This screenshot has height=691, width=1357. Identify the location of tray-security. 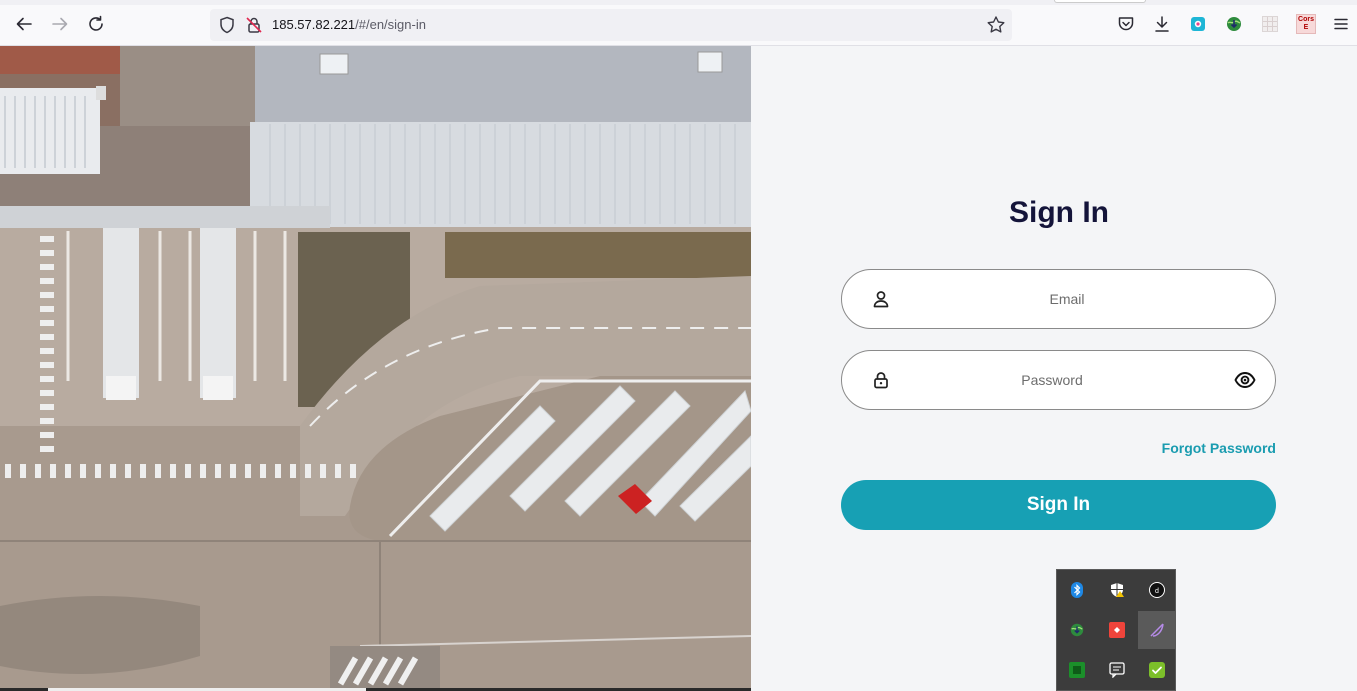
(1117, 590).